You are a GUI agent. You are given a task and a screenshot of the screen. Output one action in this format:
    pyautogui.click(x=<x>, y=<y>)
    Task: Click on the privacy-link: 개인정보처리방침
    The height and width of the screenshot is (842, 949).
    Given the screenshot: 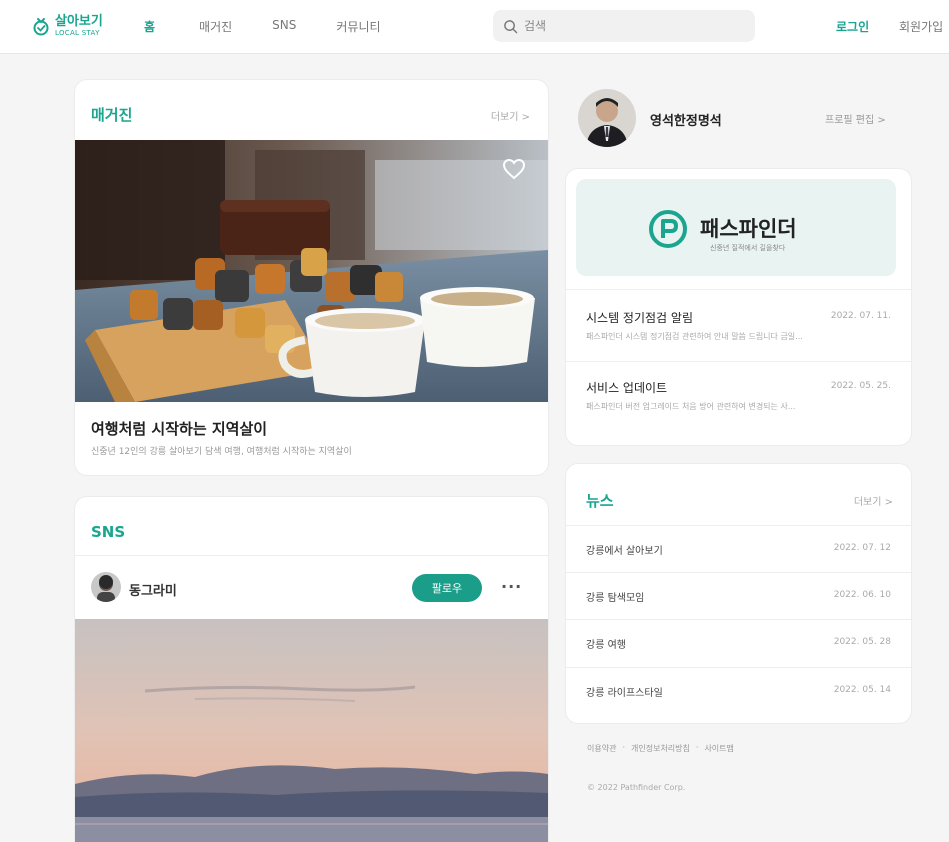 What is the action you would take?
    pyautogui.click(x=660, y=748)
    